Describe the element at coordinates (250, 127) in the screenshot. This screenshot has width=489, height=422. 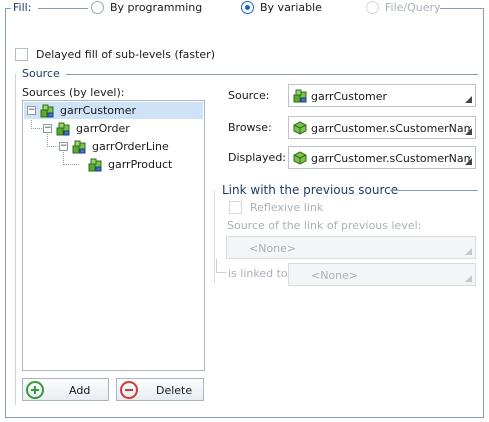
I see `browse-field-label: Browse:` at that location.